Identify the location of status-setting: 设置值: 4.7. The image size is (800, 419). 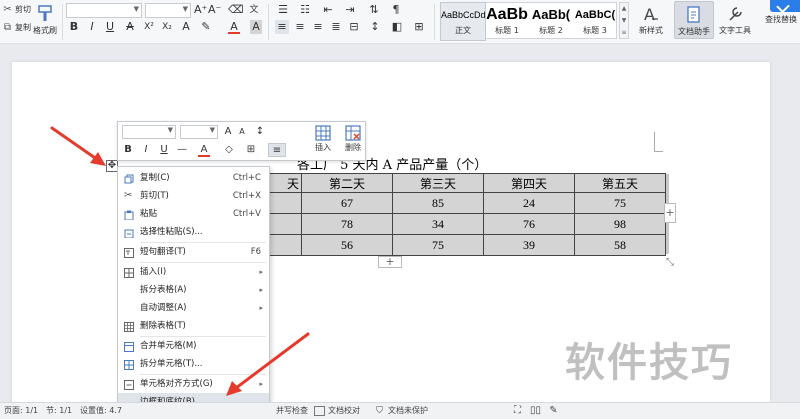
(101, 411).